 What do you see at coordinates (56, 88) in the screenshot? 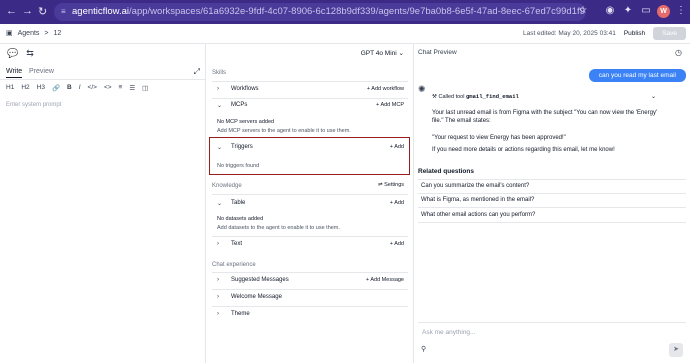
I see `link-icon: 🔗` at bounding box center [56, 88].